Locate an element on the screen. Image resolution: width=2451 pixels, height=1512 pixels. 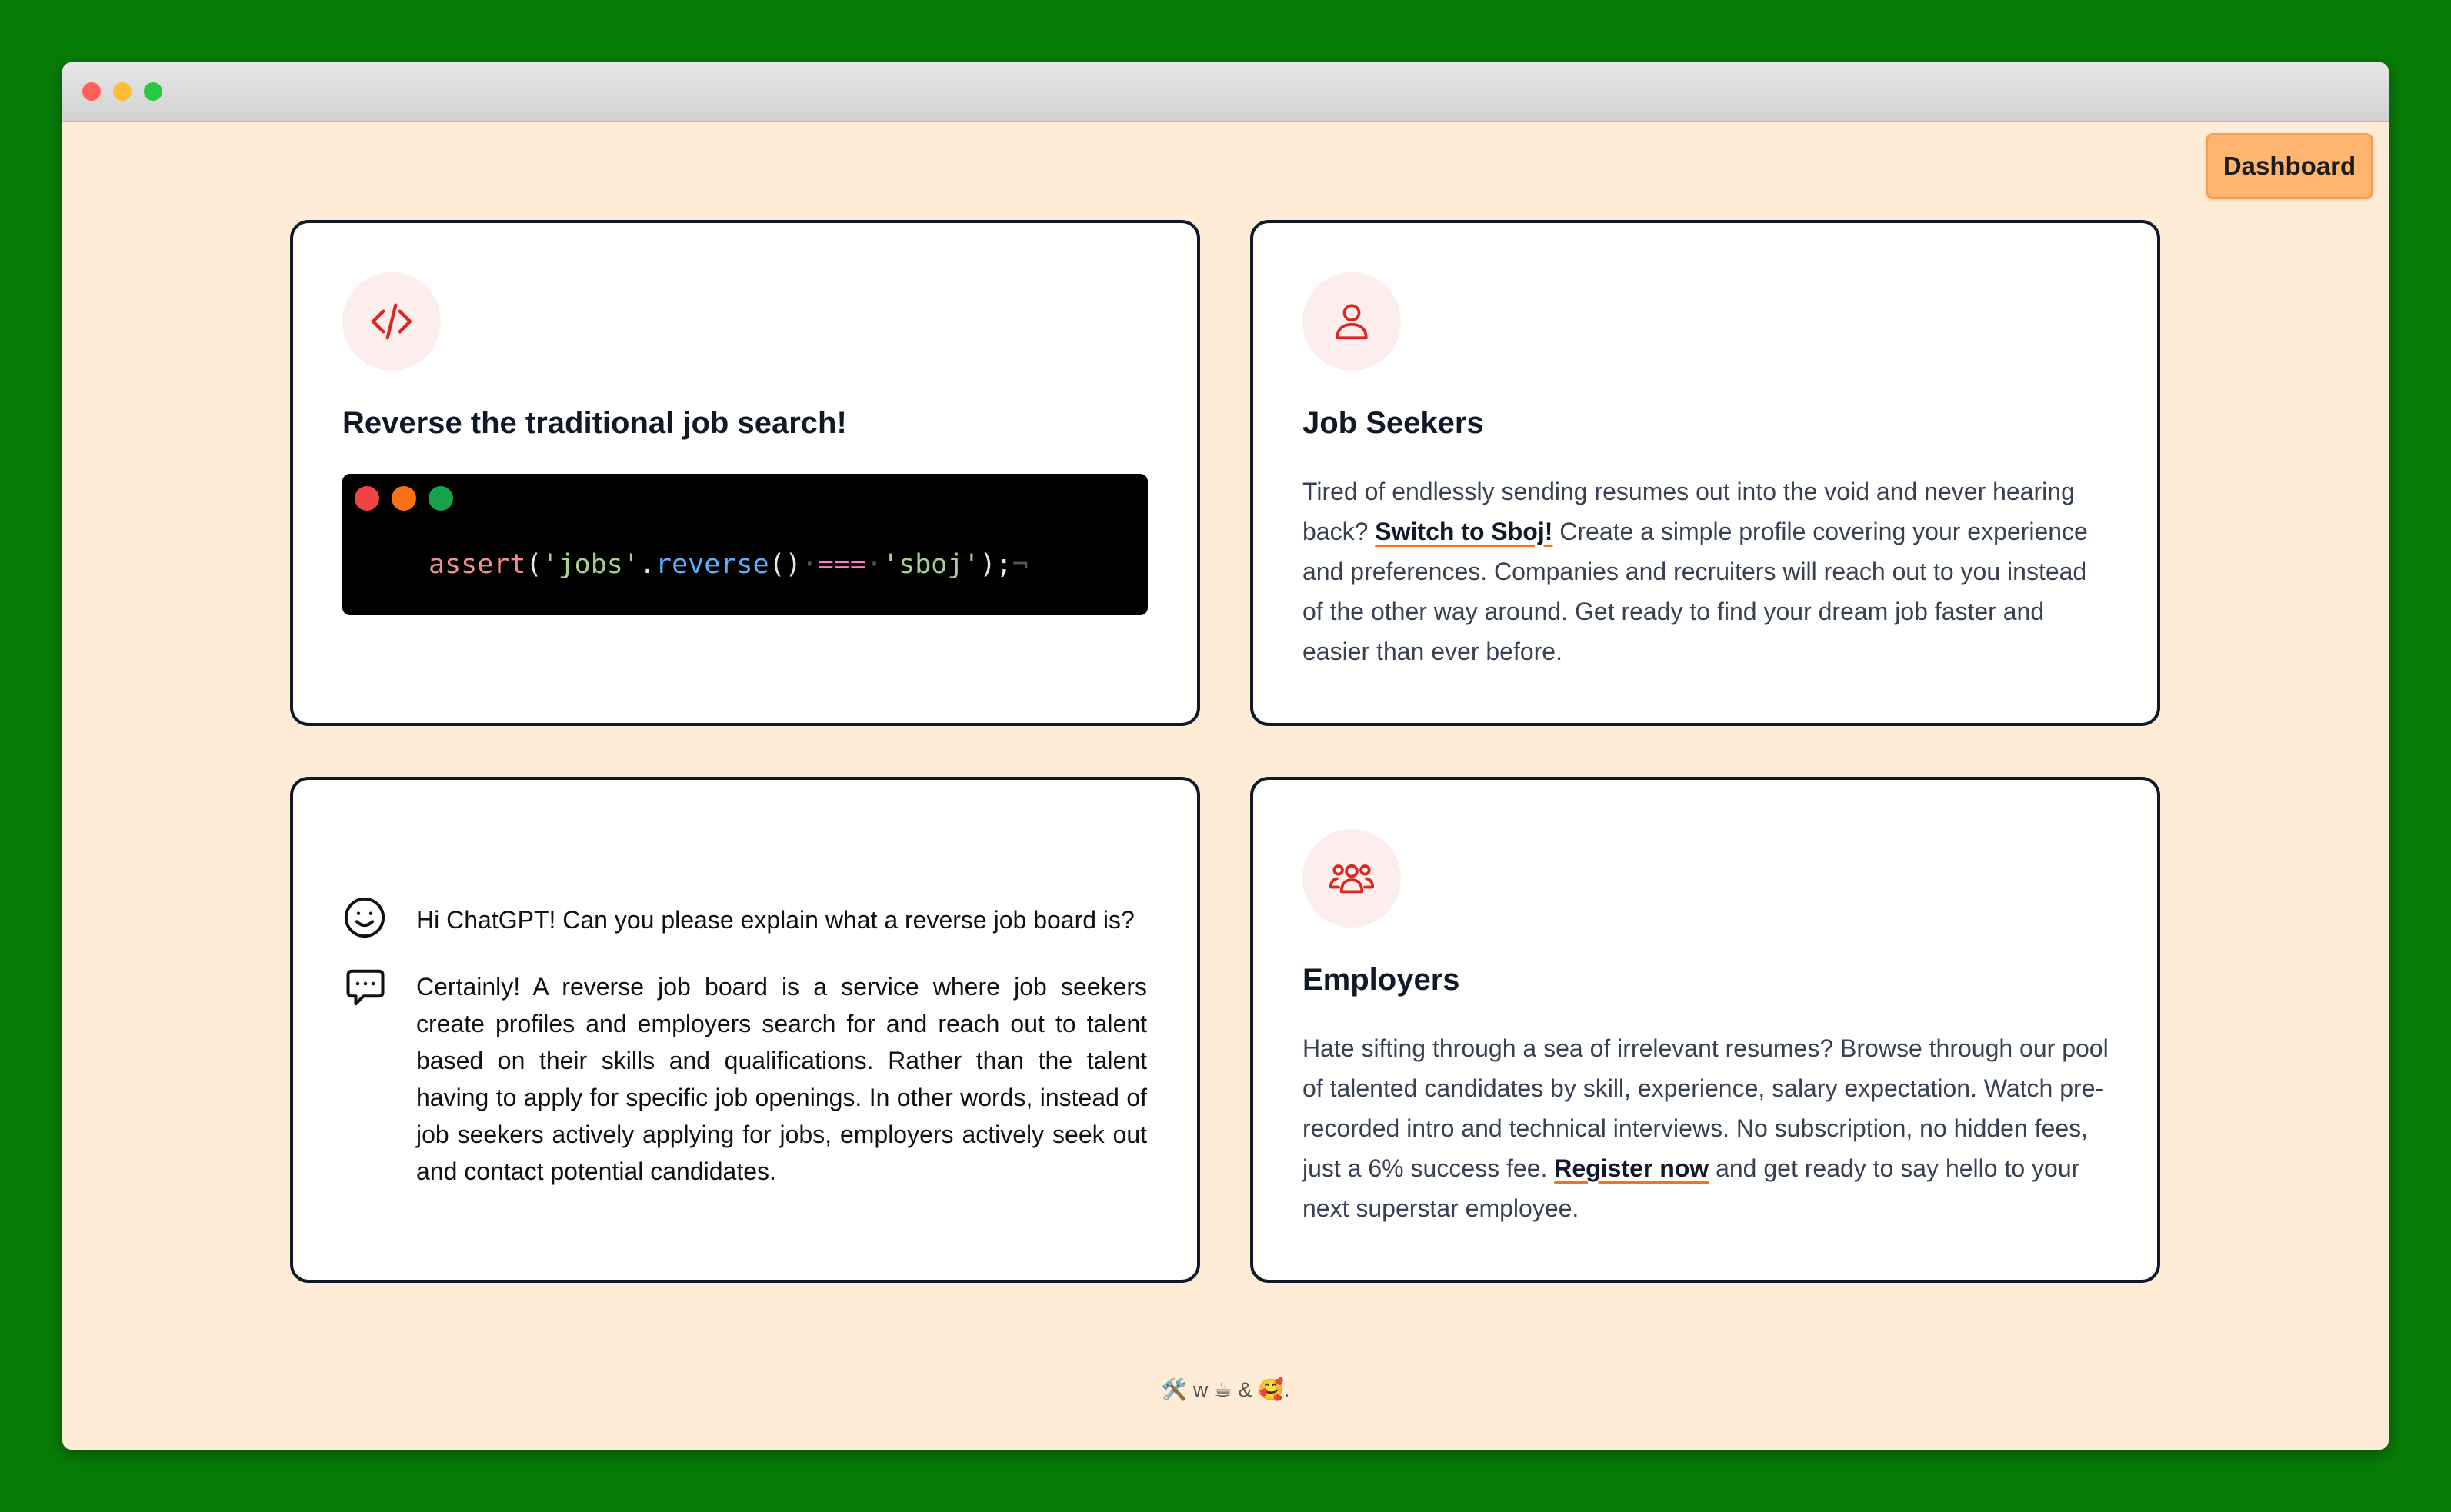
code-close: ); is located at coordinates (995, 564).